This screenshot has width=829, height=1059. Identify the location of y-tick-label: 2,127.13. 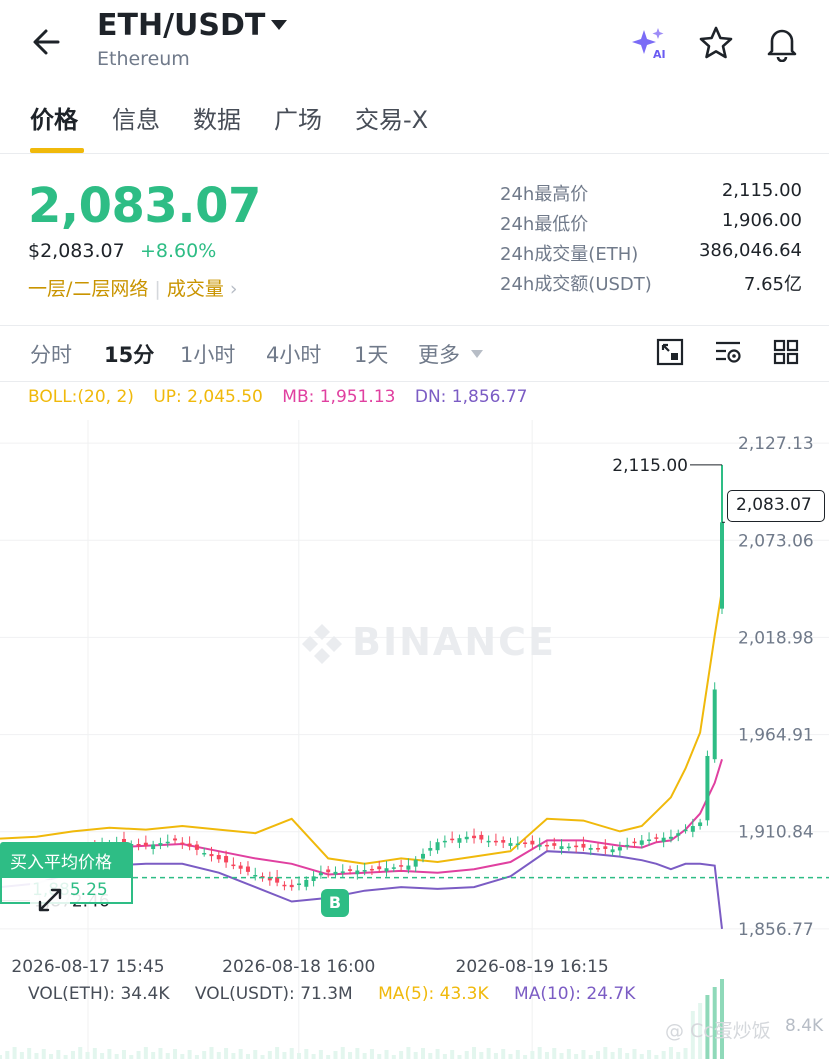
(776, 444).